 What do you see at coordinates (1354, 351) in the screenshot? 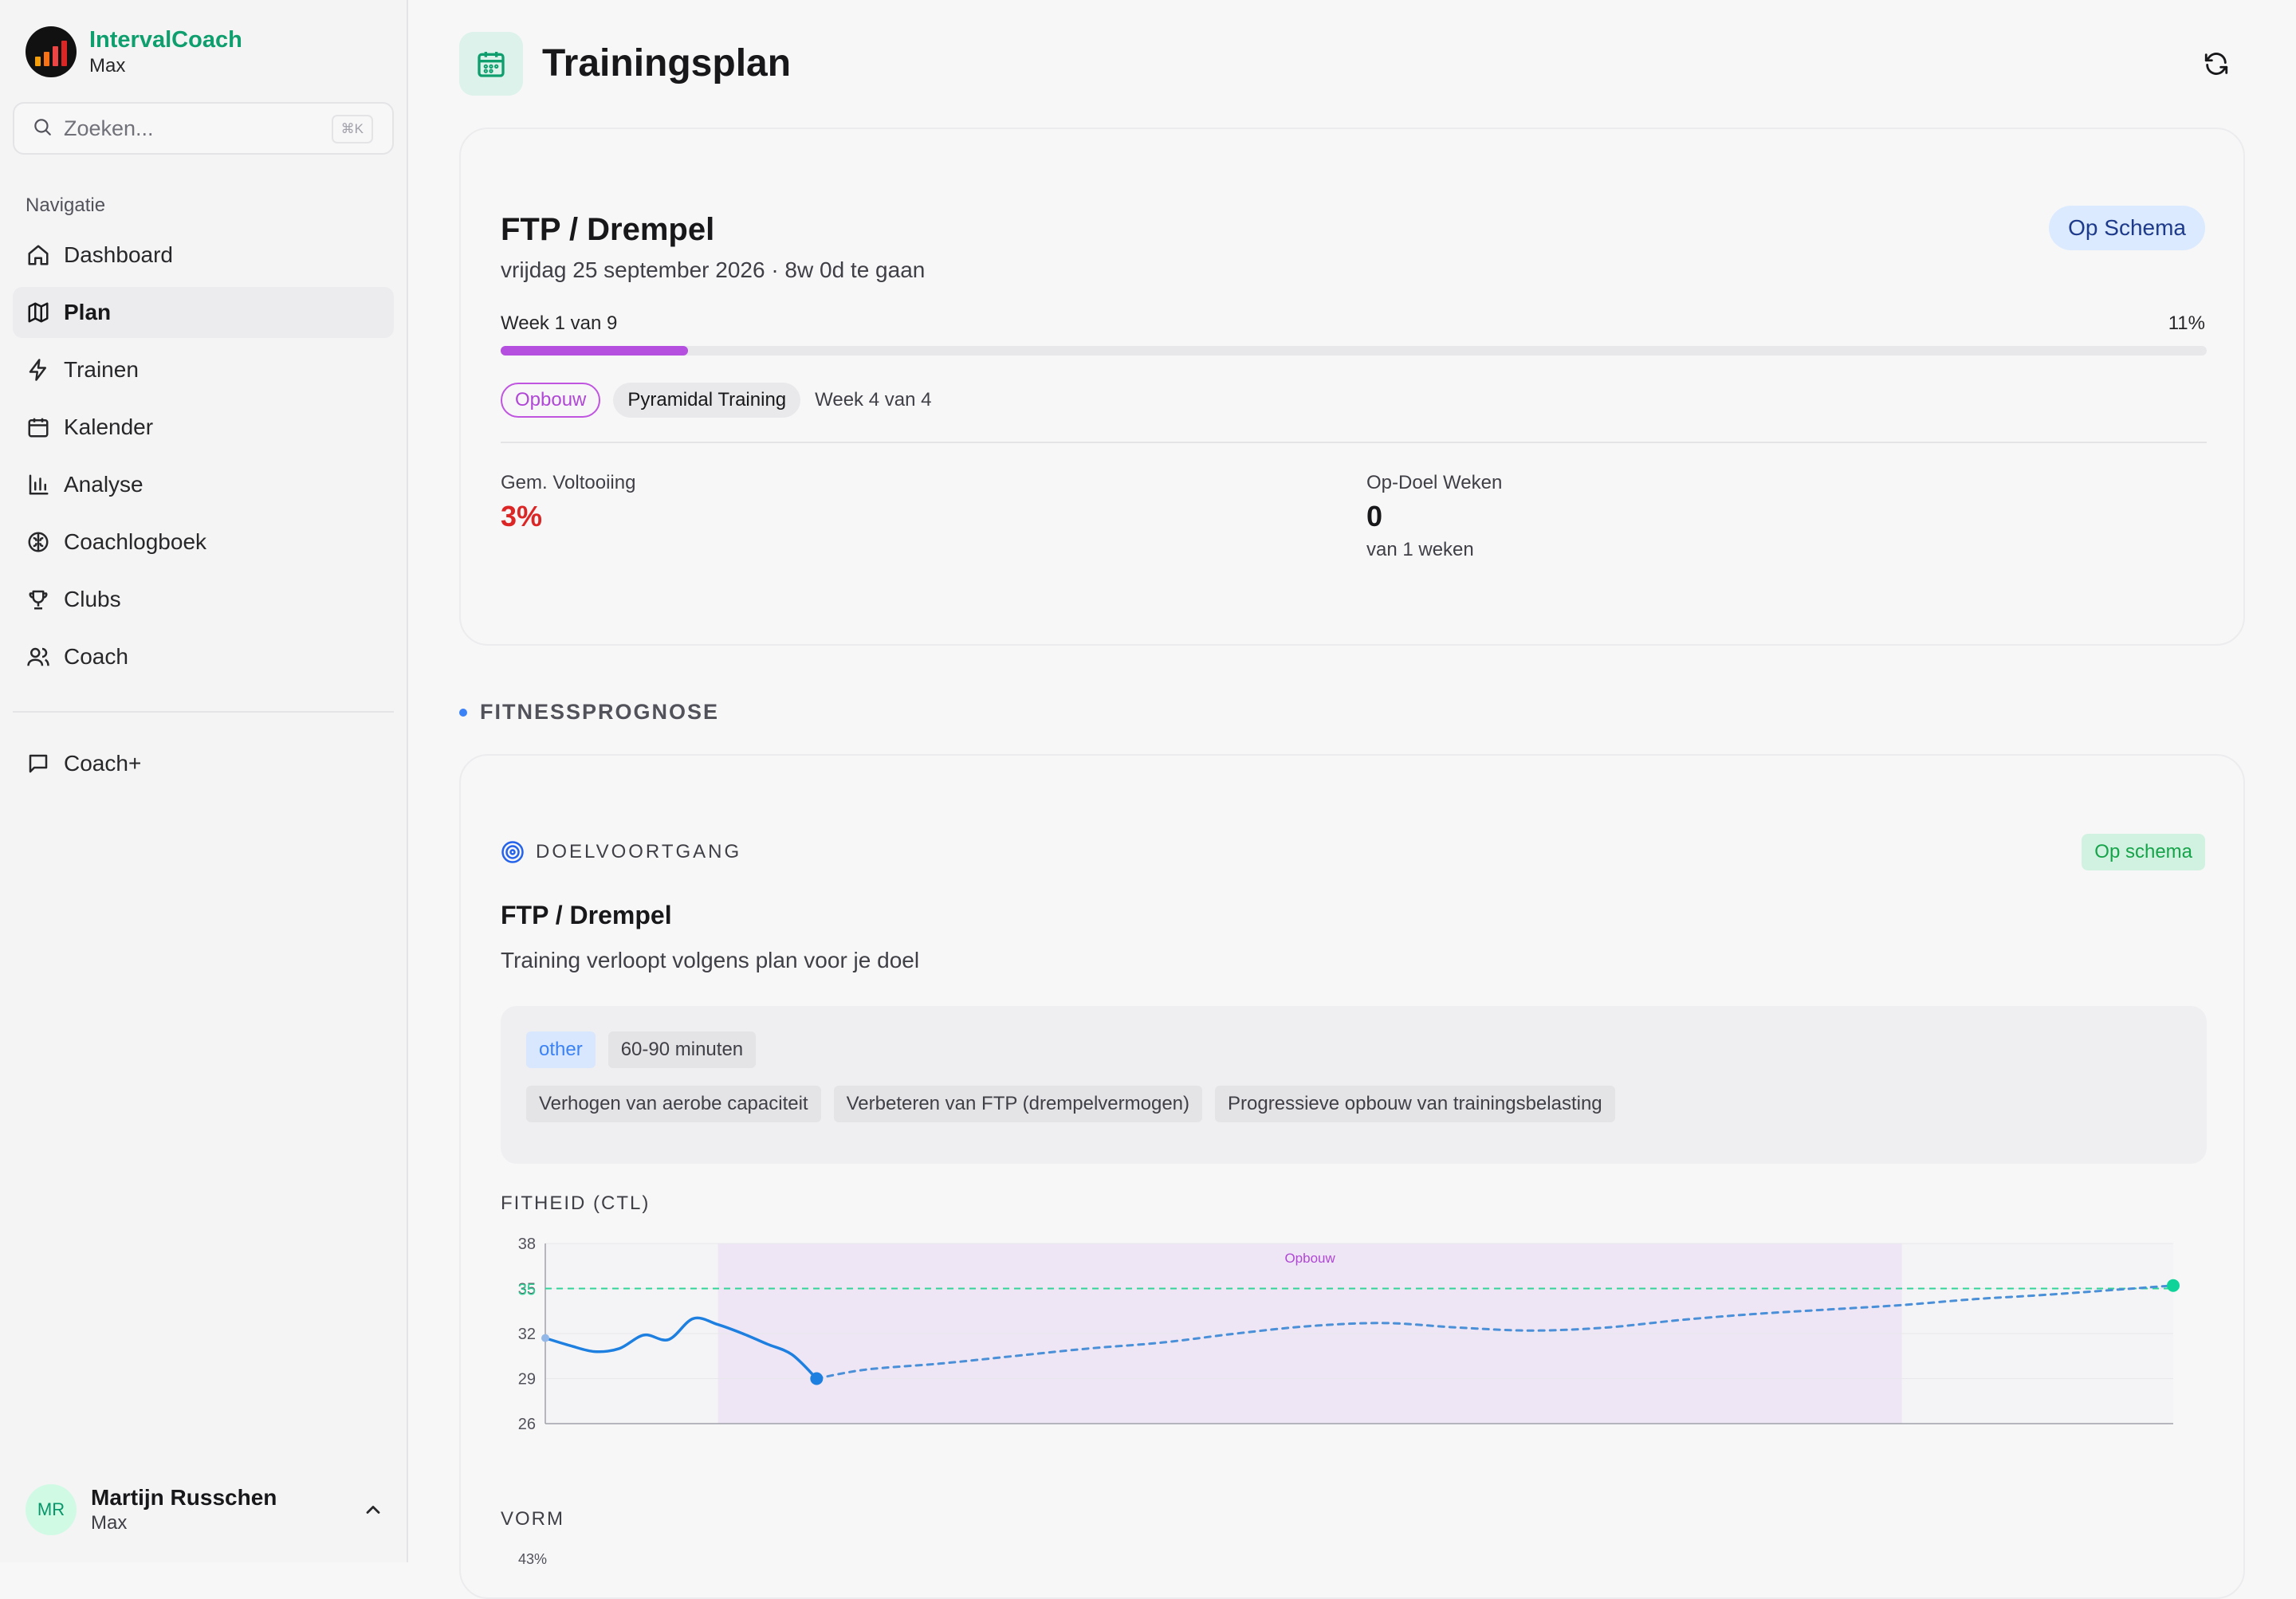
I see `progress-bar` at bounding box center [1354, 351].